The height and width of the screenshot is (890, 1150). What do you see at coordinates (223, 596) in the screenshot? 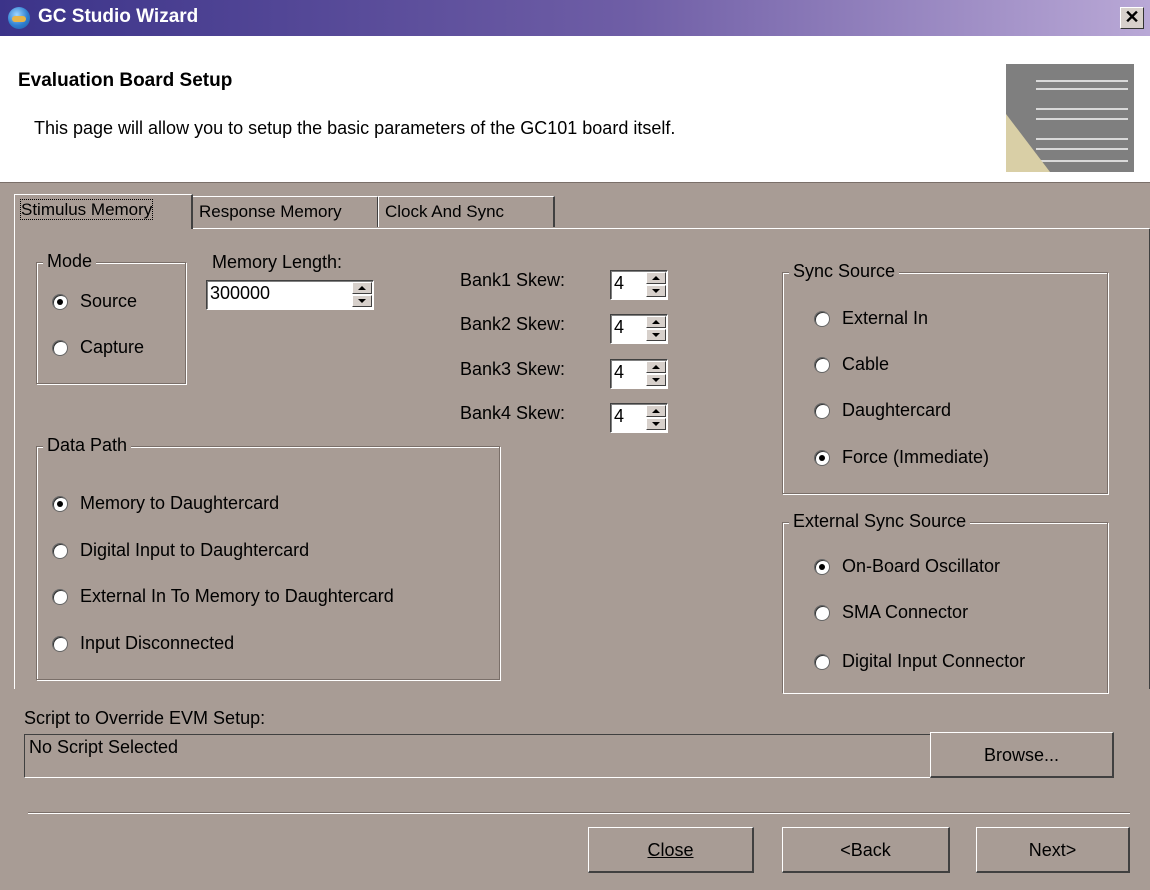
I see `data-path-external-in-radio: External In To Memory to Daughtercard` at bounding box center [223, 596].